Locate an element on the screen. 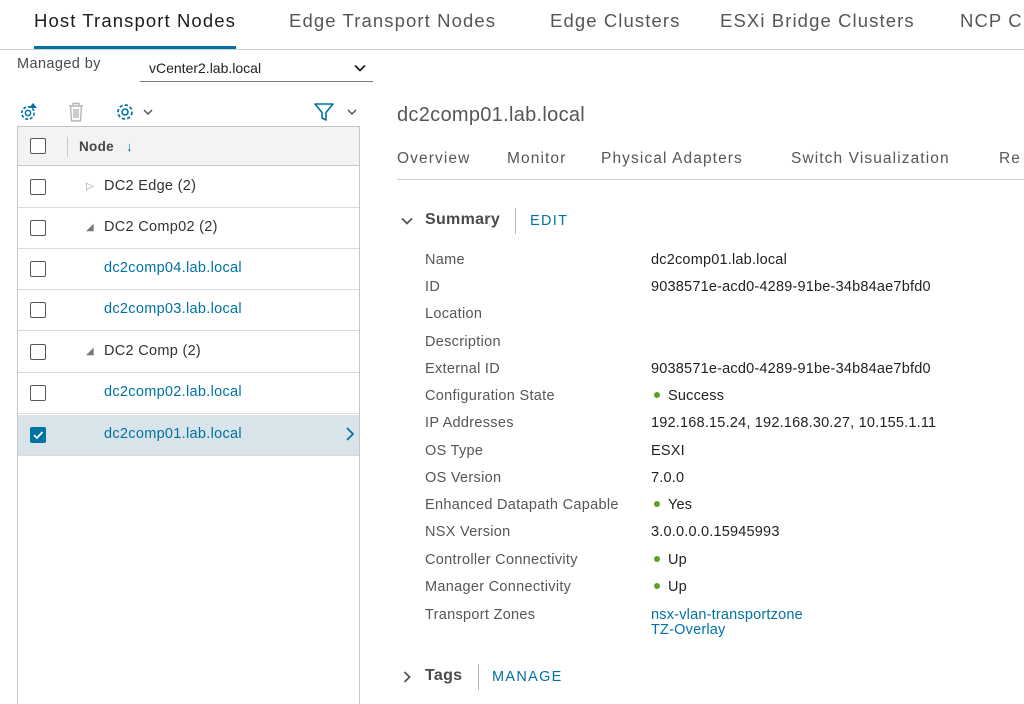 The width and height of the screenshot is (1024, 704). node-column-header: Node is located at coordinates (96, 146).